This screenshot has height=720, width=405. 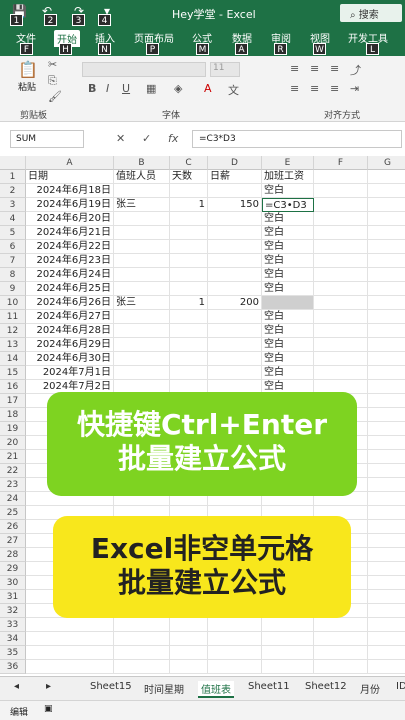 I want to click on cell-b1: 值班人员, so click(x=142, y=177).